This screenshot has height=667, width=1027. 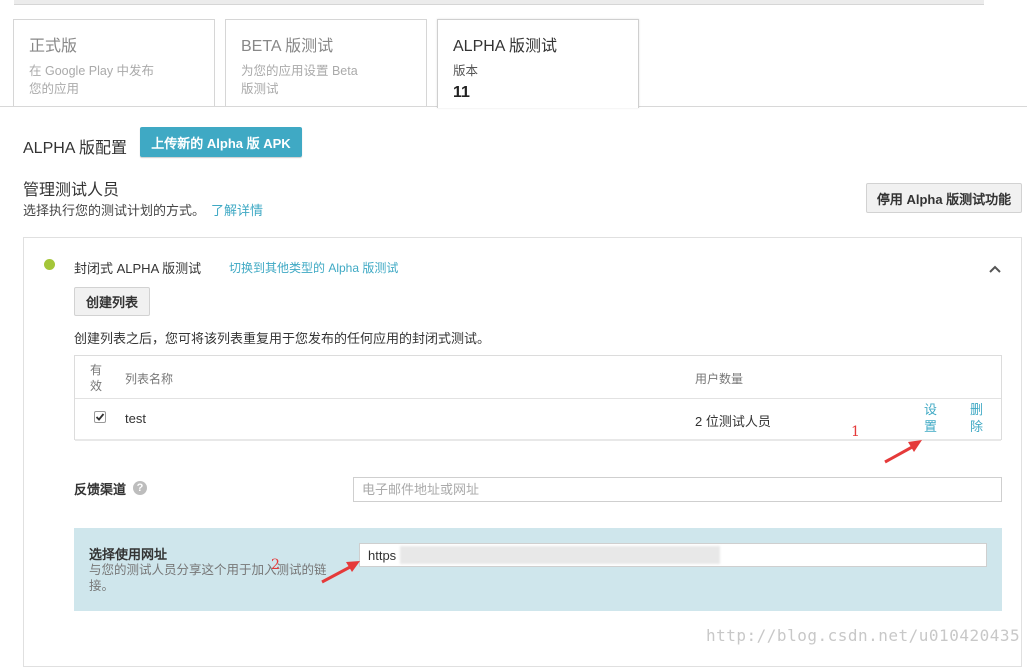 What do you see at coordinates (71, 190) in the screenshot?
I see `manage-testers-title: 管理测试人员` at bounding box center [71, 190].